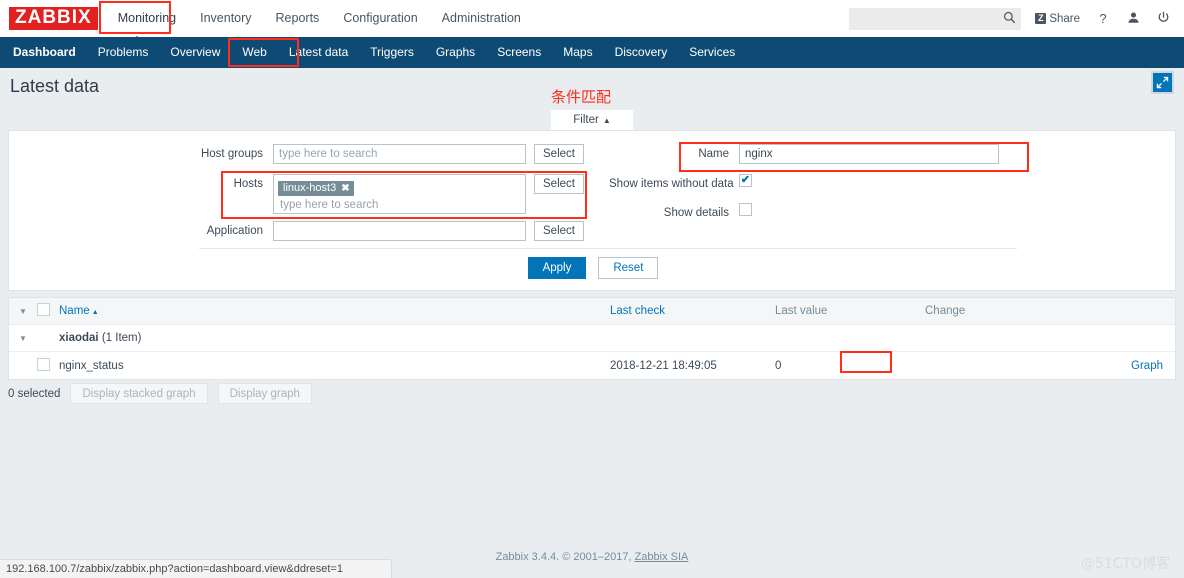 The height and width of the screenshot is (578, 1184). What do you see at coordinates (923, 18) in the screenshot?
I see `search-input` at bounding box center [923, 18].